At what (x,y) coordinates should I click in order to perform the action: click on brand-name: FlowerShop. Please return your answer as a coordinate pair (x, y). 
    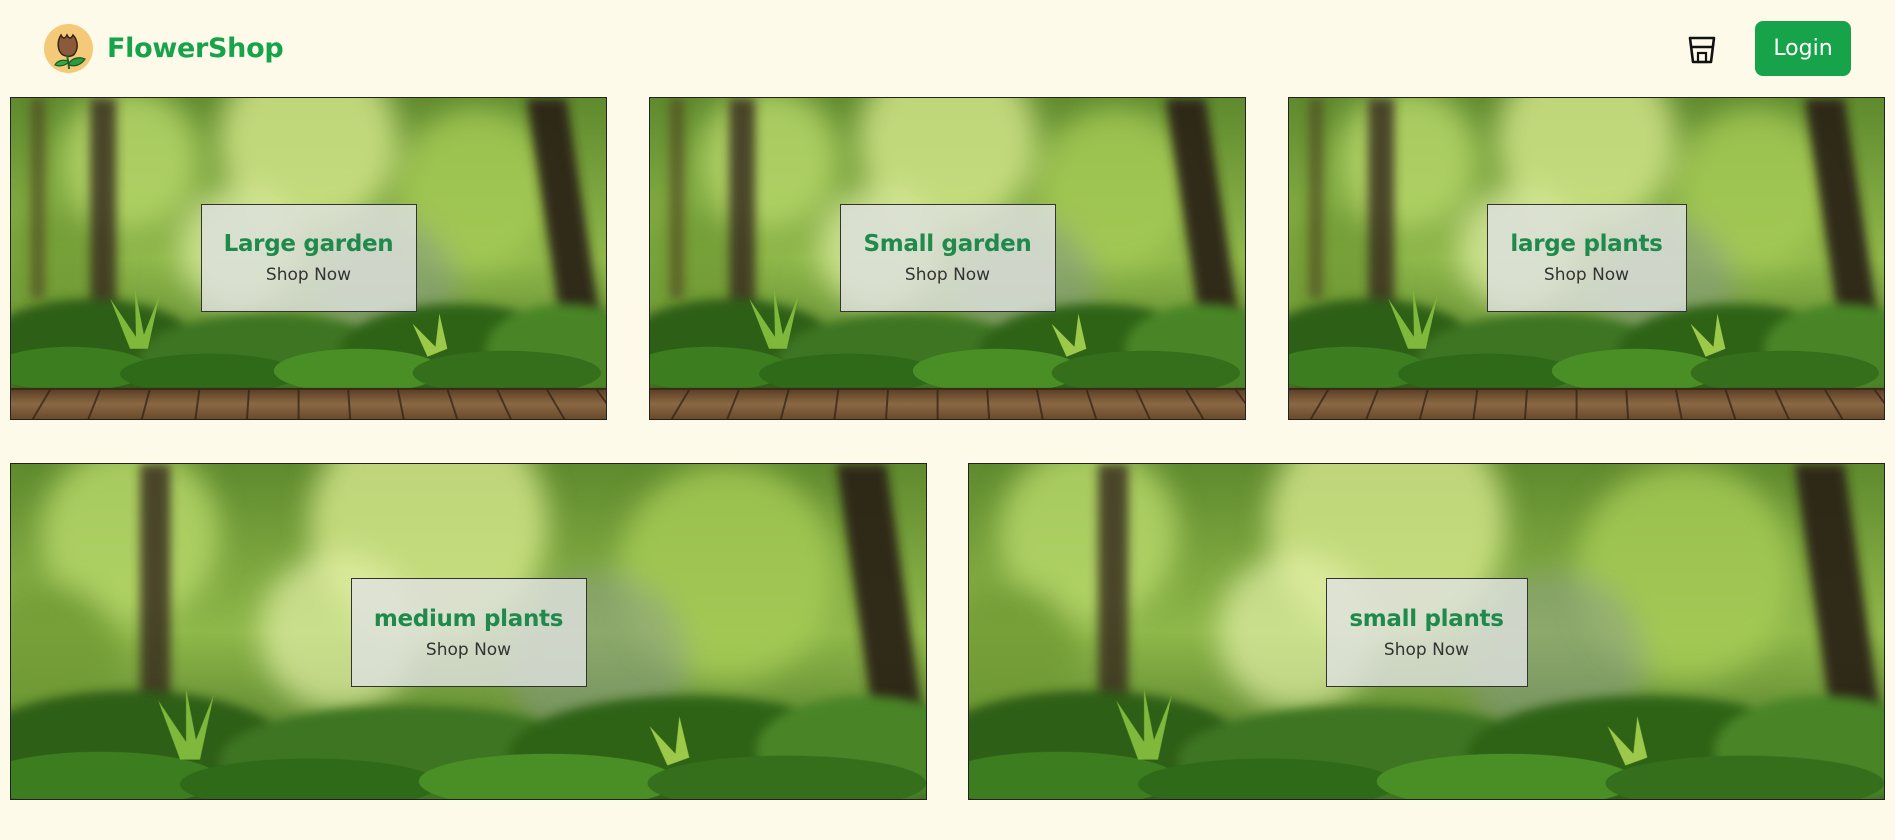
    Looking at the image, I should click on (195, 48).